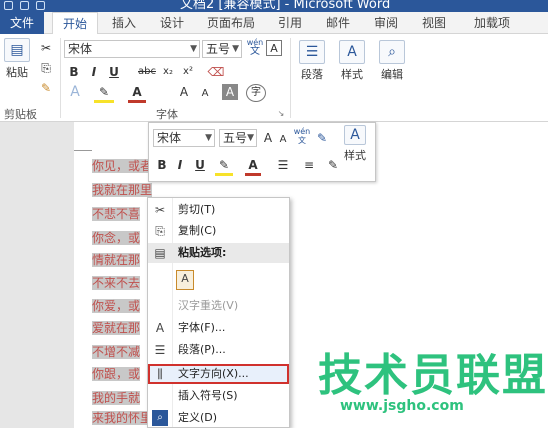 The image size is (548, 428). What do you see at coordinates (116, 214) in the screenshot?
I see `doc-line: 不悲不喜` at bounding box center [116, 214].